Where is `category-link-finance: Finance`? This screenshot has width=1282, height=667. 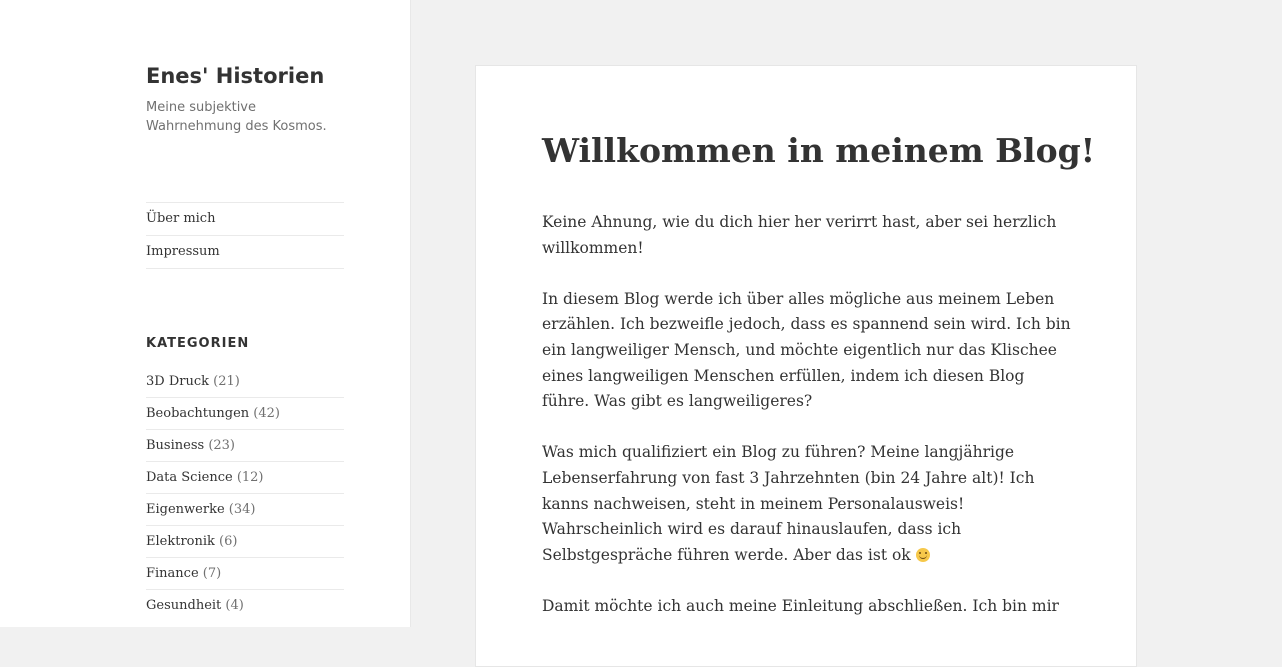 category-link-finance: Finance is located at coordinates (172, 573).